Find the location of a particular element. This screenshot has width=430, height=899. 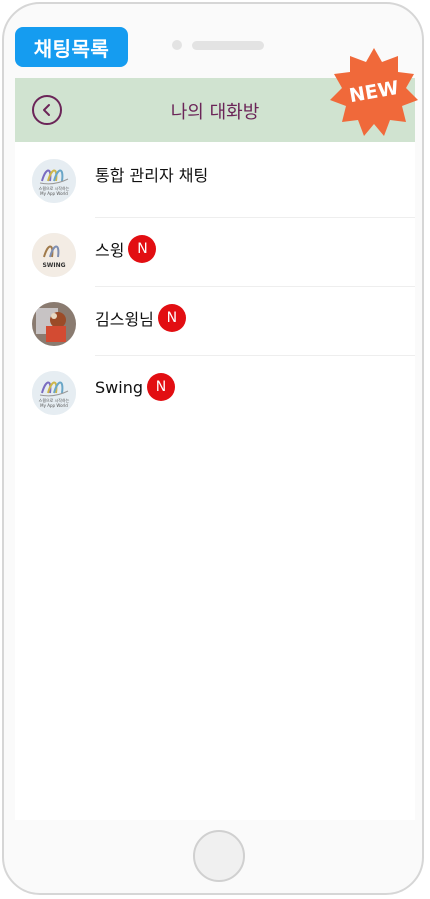

chat-item: SWING 스윙 N is located at coordinates (215, 252).